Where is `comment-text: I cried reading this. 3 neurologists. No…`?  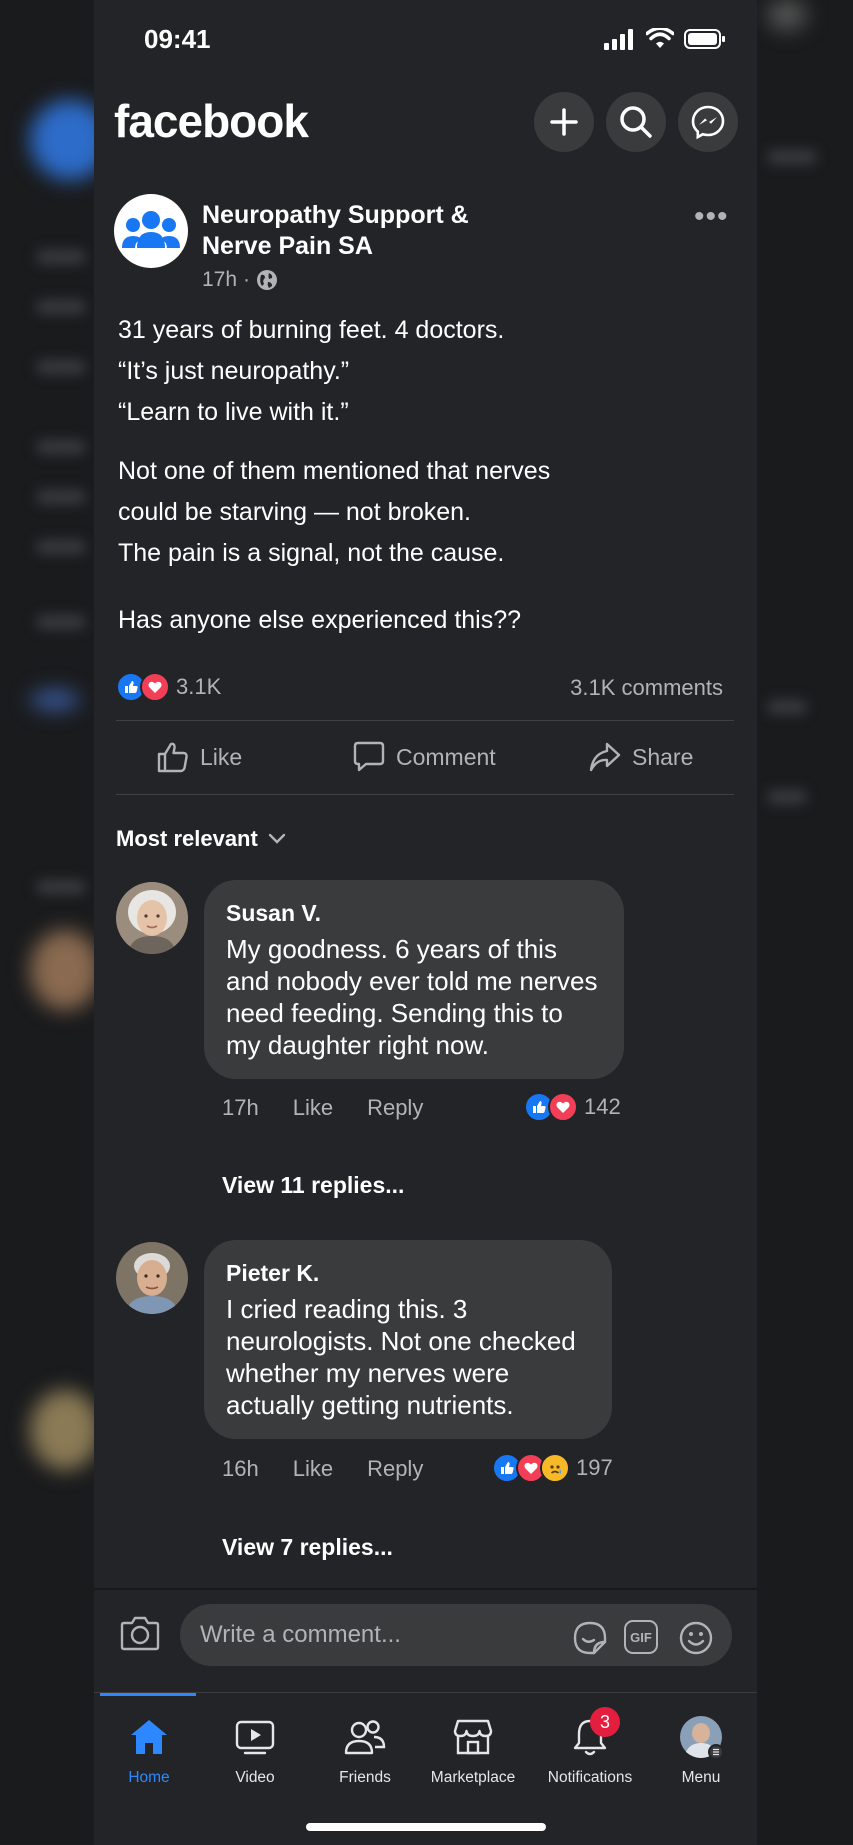
comment-text: I cried reading this. 3 neurologists. No… is located at coordinates (401, 1357).